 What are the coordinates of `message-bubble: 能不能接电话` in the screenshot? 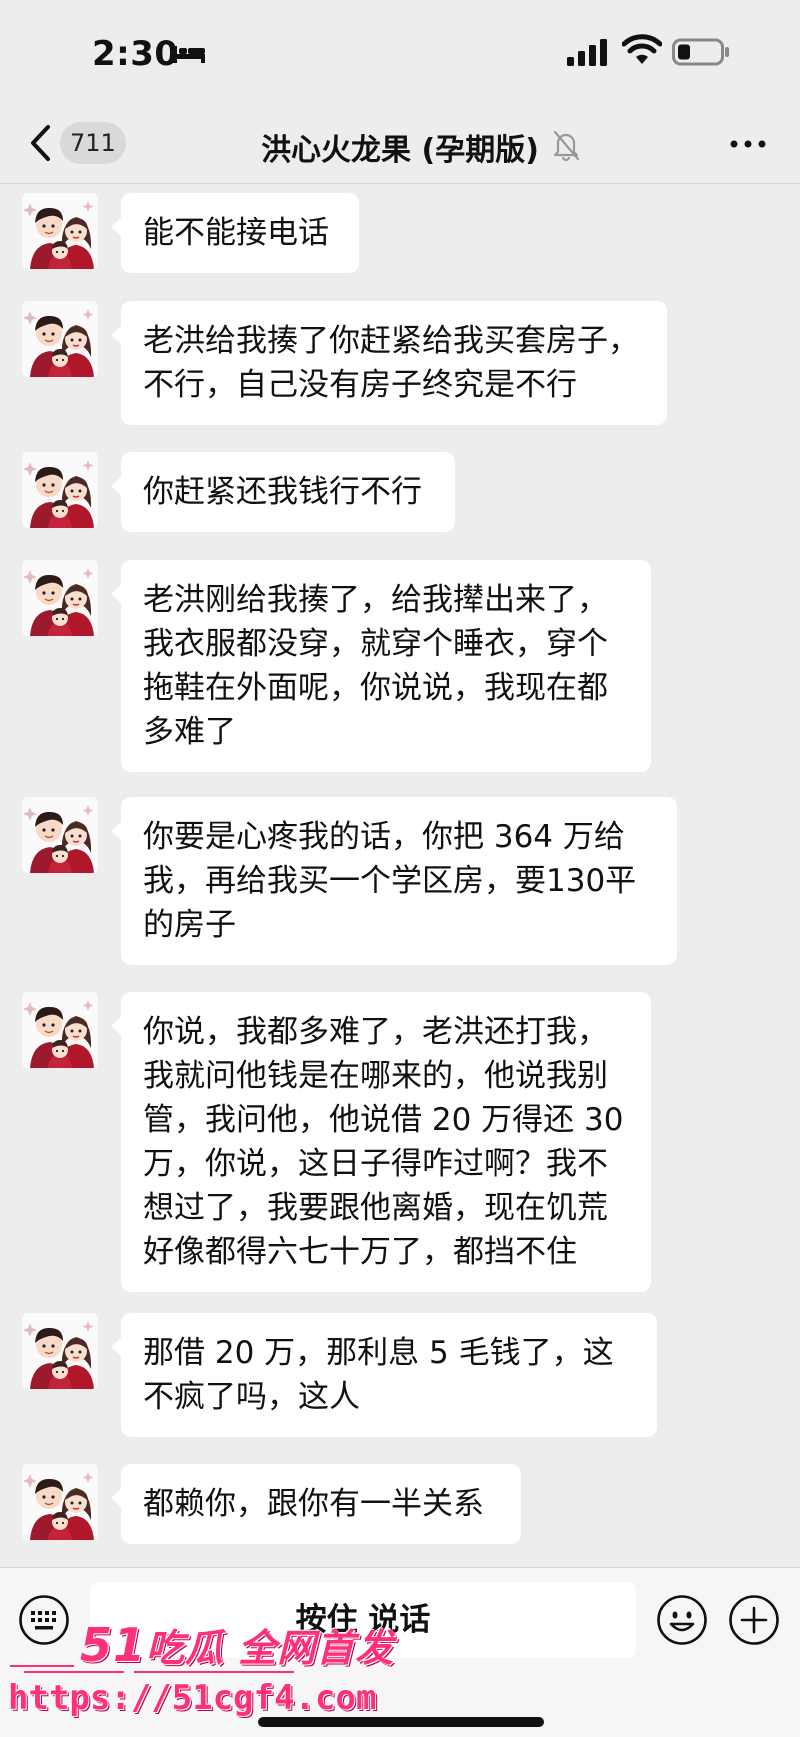 It's located at (235, 233).